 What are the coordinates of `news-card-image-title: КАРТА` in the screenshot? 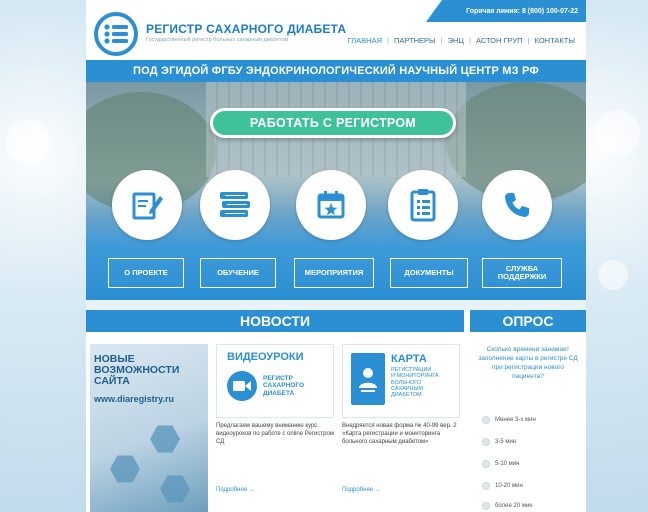 It's located at (409, 359).